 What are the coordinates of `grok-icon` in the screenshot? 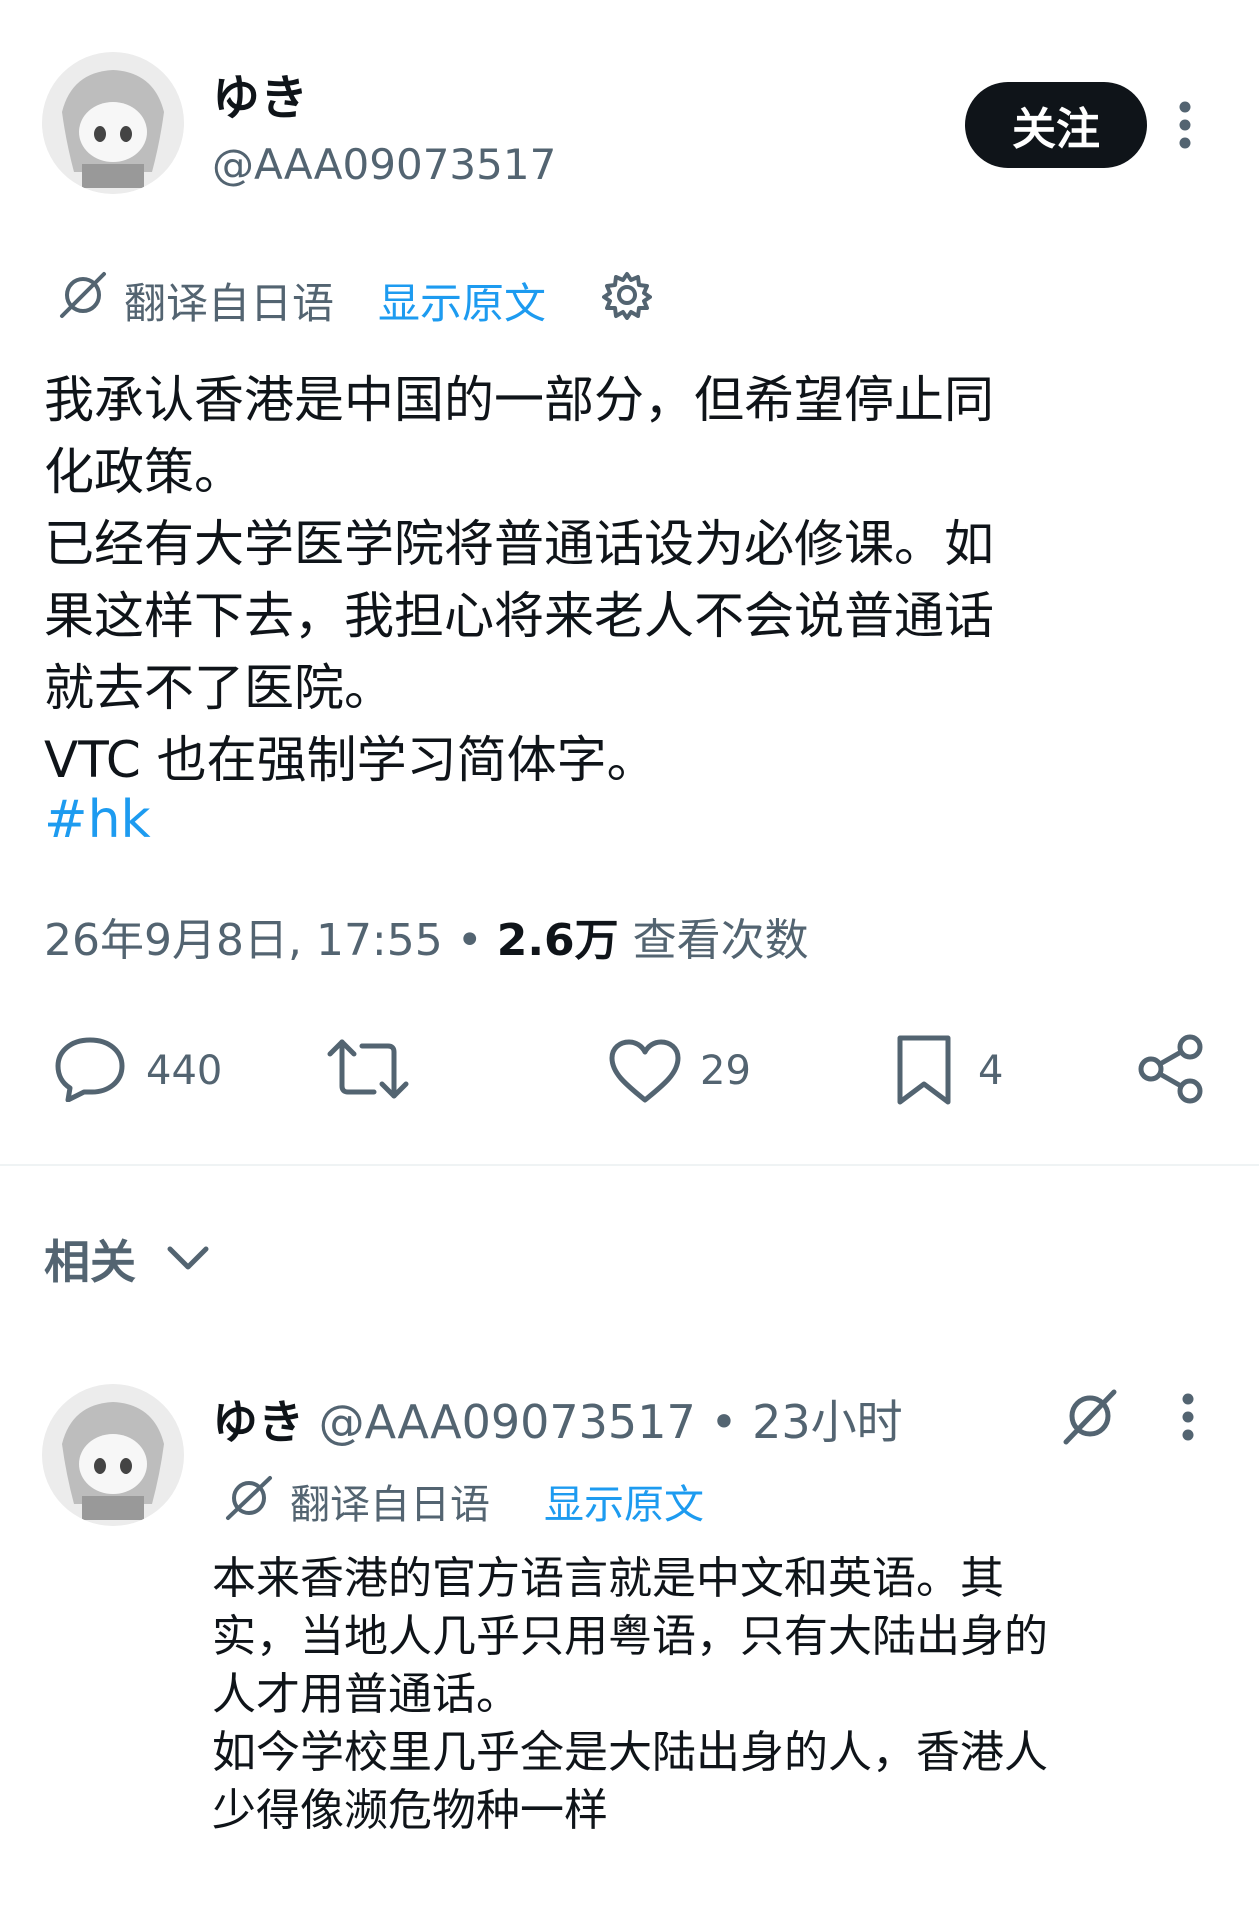 It's located at (1090, 1416).